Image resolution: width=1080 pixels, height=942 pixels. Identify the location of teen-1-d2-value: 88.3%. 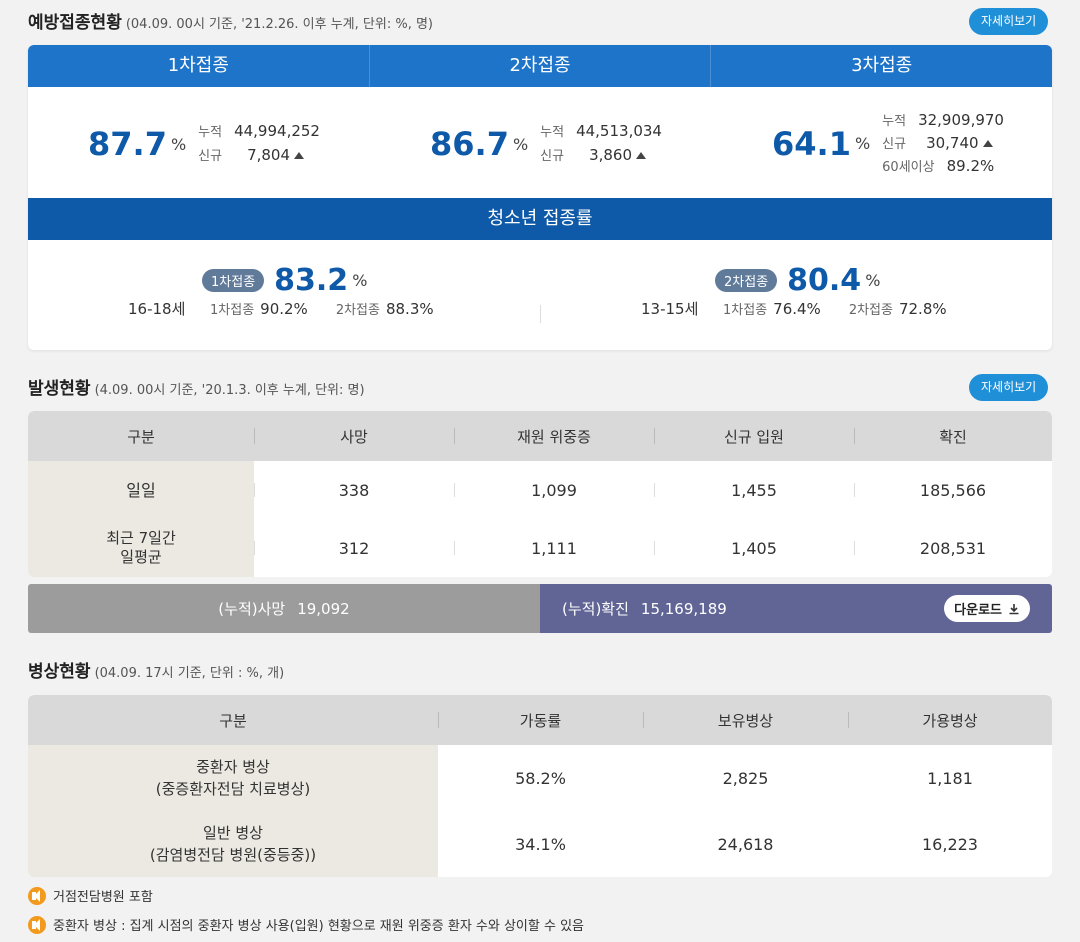
(409, 308).